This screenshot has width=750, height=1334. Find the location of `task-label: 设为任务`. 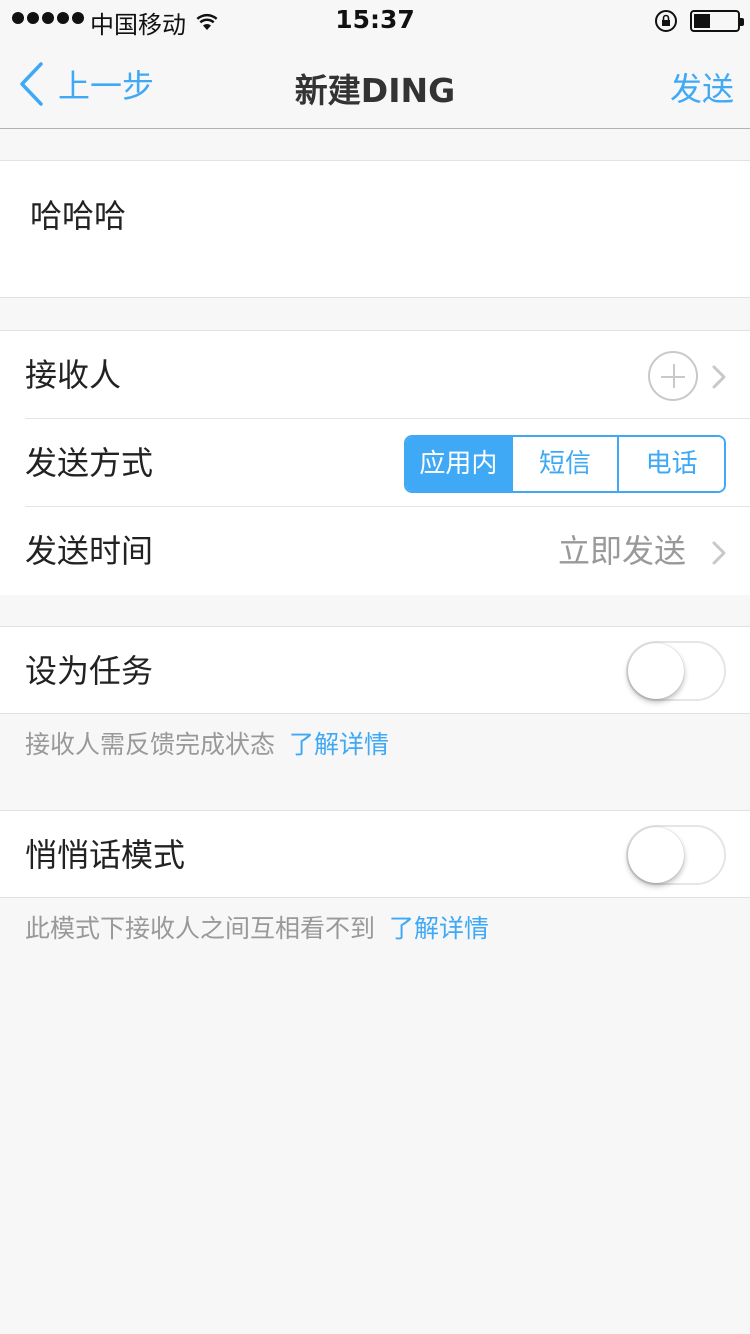

task-label: 设为任务 is located at coordinates (89, 671).